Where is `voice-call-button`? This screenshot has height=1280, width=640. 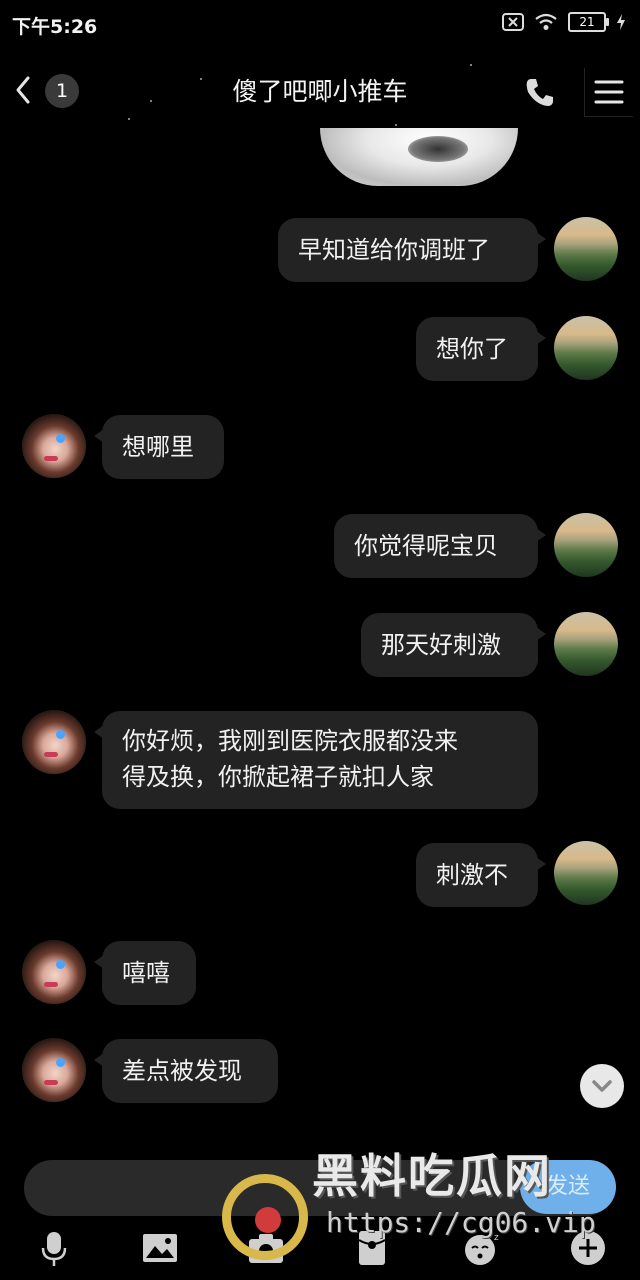
voice-call-button is located at coordinates (540, 92).